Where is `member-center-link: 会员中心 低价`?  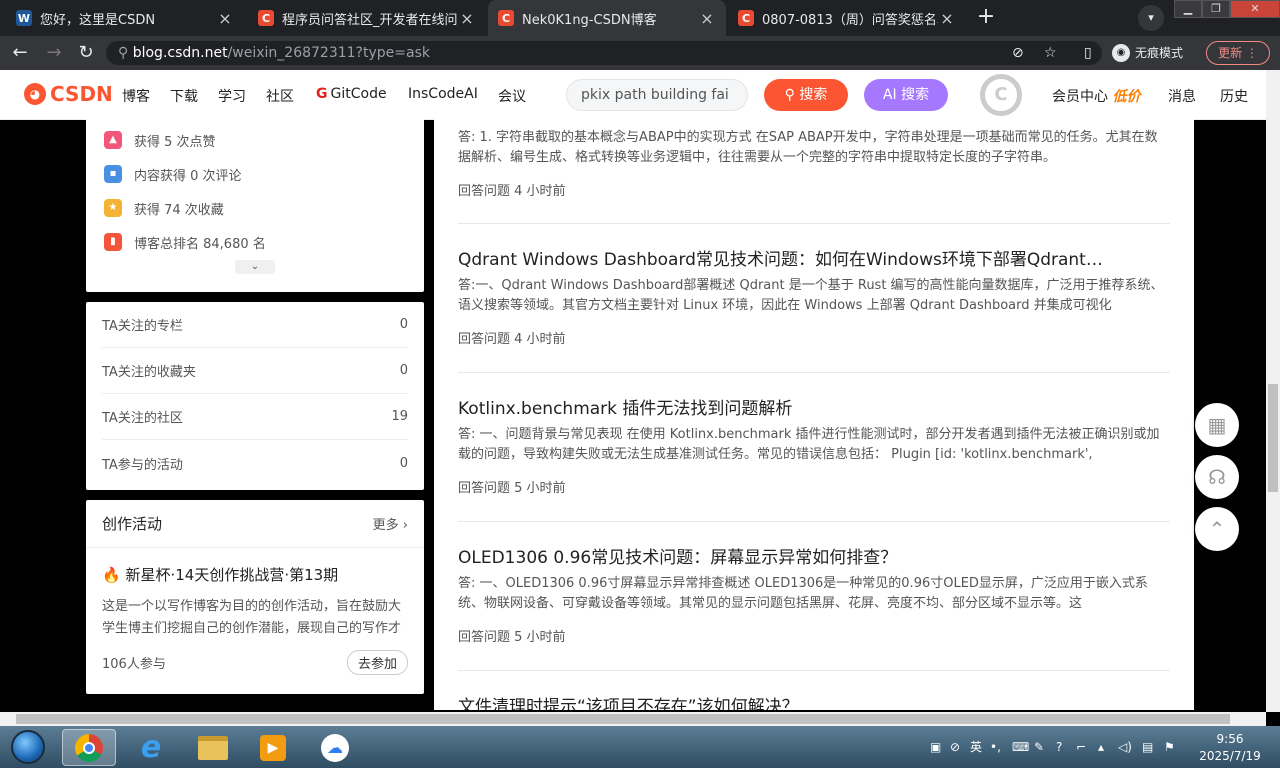
member-center-link: 会员中心 低价 is located at coordinates (1096, 96).